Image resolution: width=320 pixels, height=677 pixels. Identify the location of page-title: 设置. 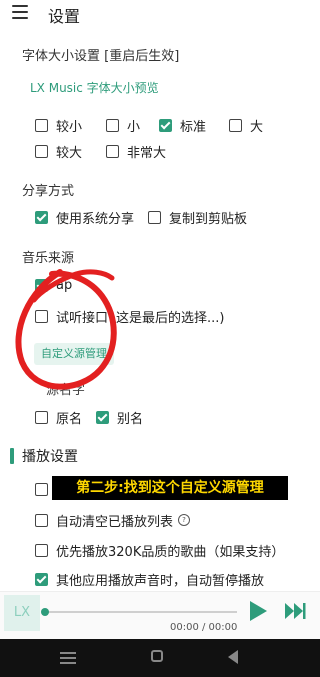
(64, 16).